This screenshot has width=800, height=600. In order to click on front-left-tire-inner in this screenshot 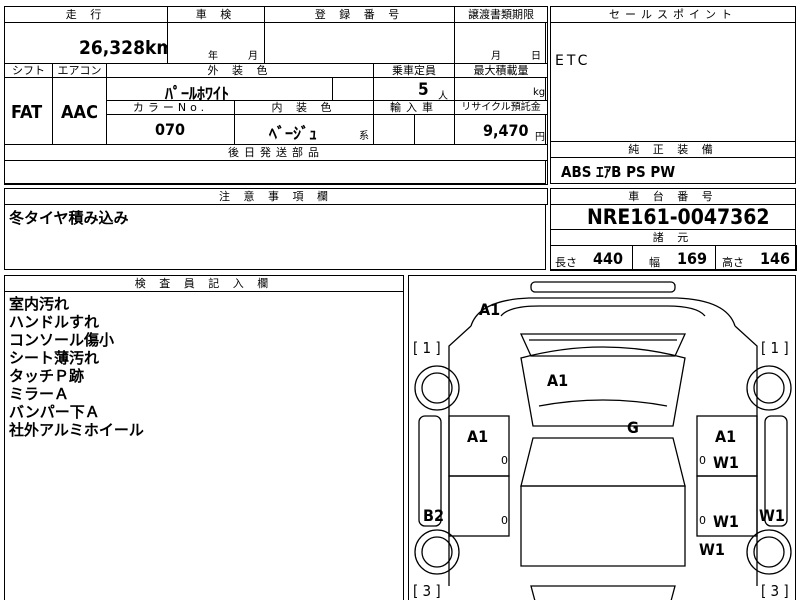, I will do `click(437, 388)`.